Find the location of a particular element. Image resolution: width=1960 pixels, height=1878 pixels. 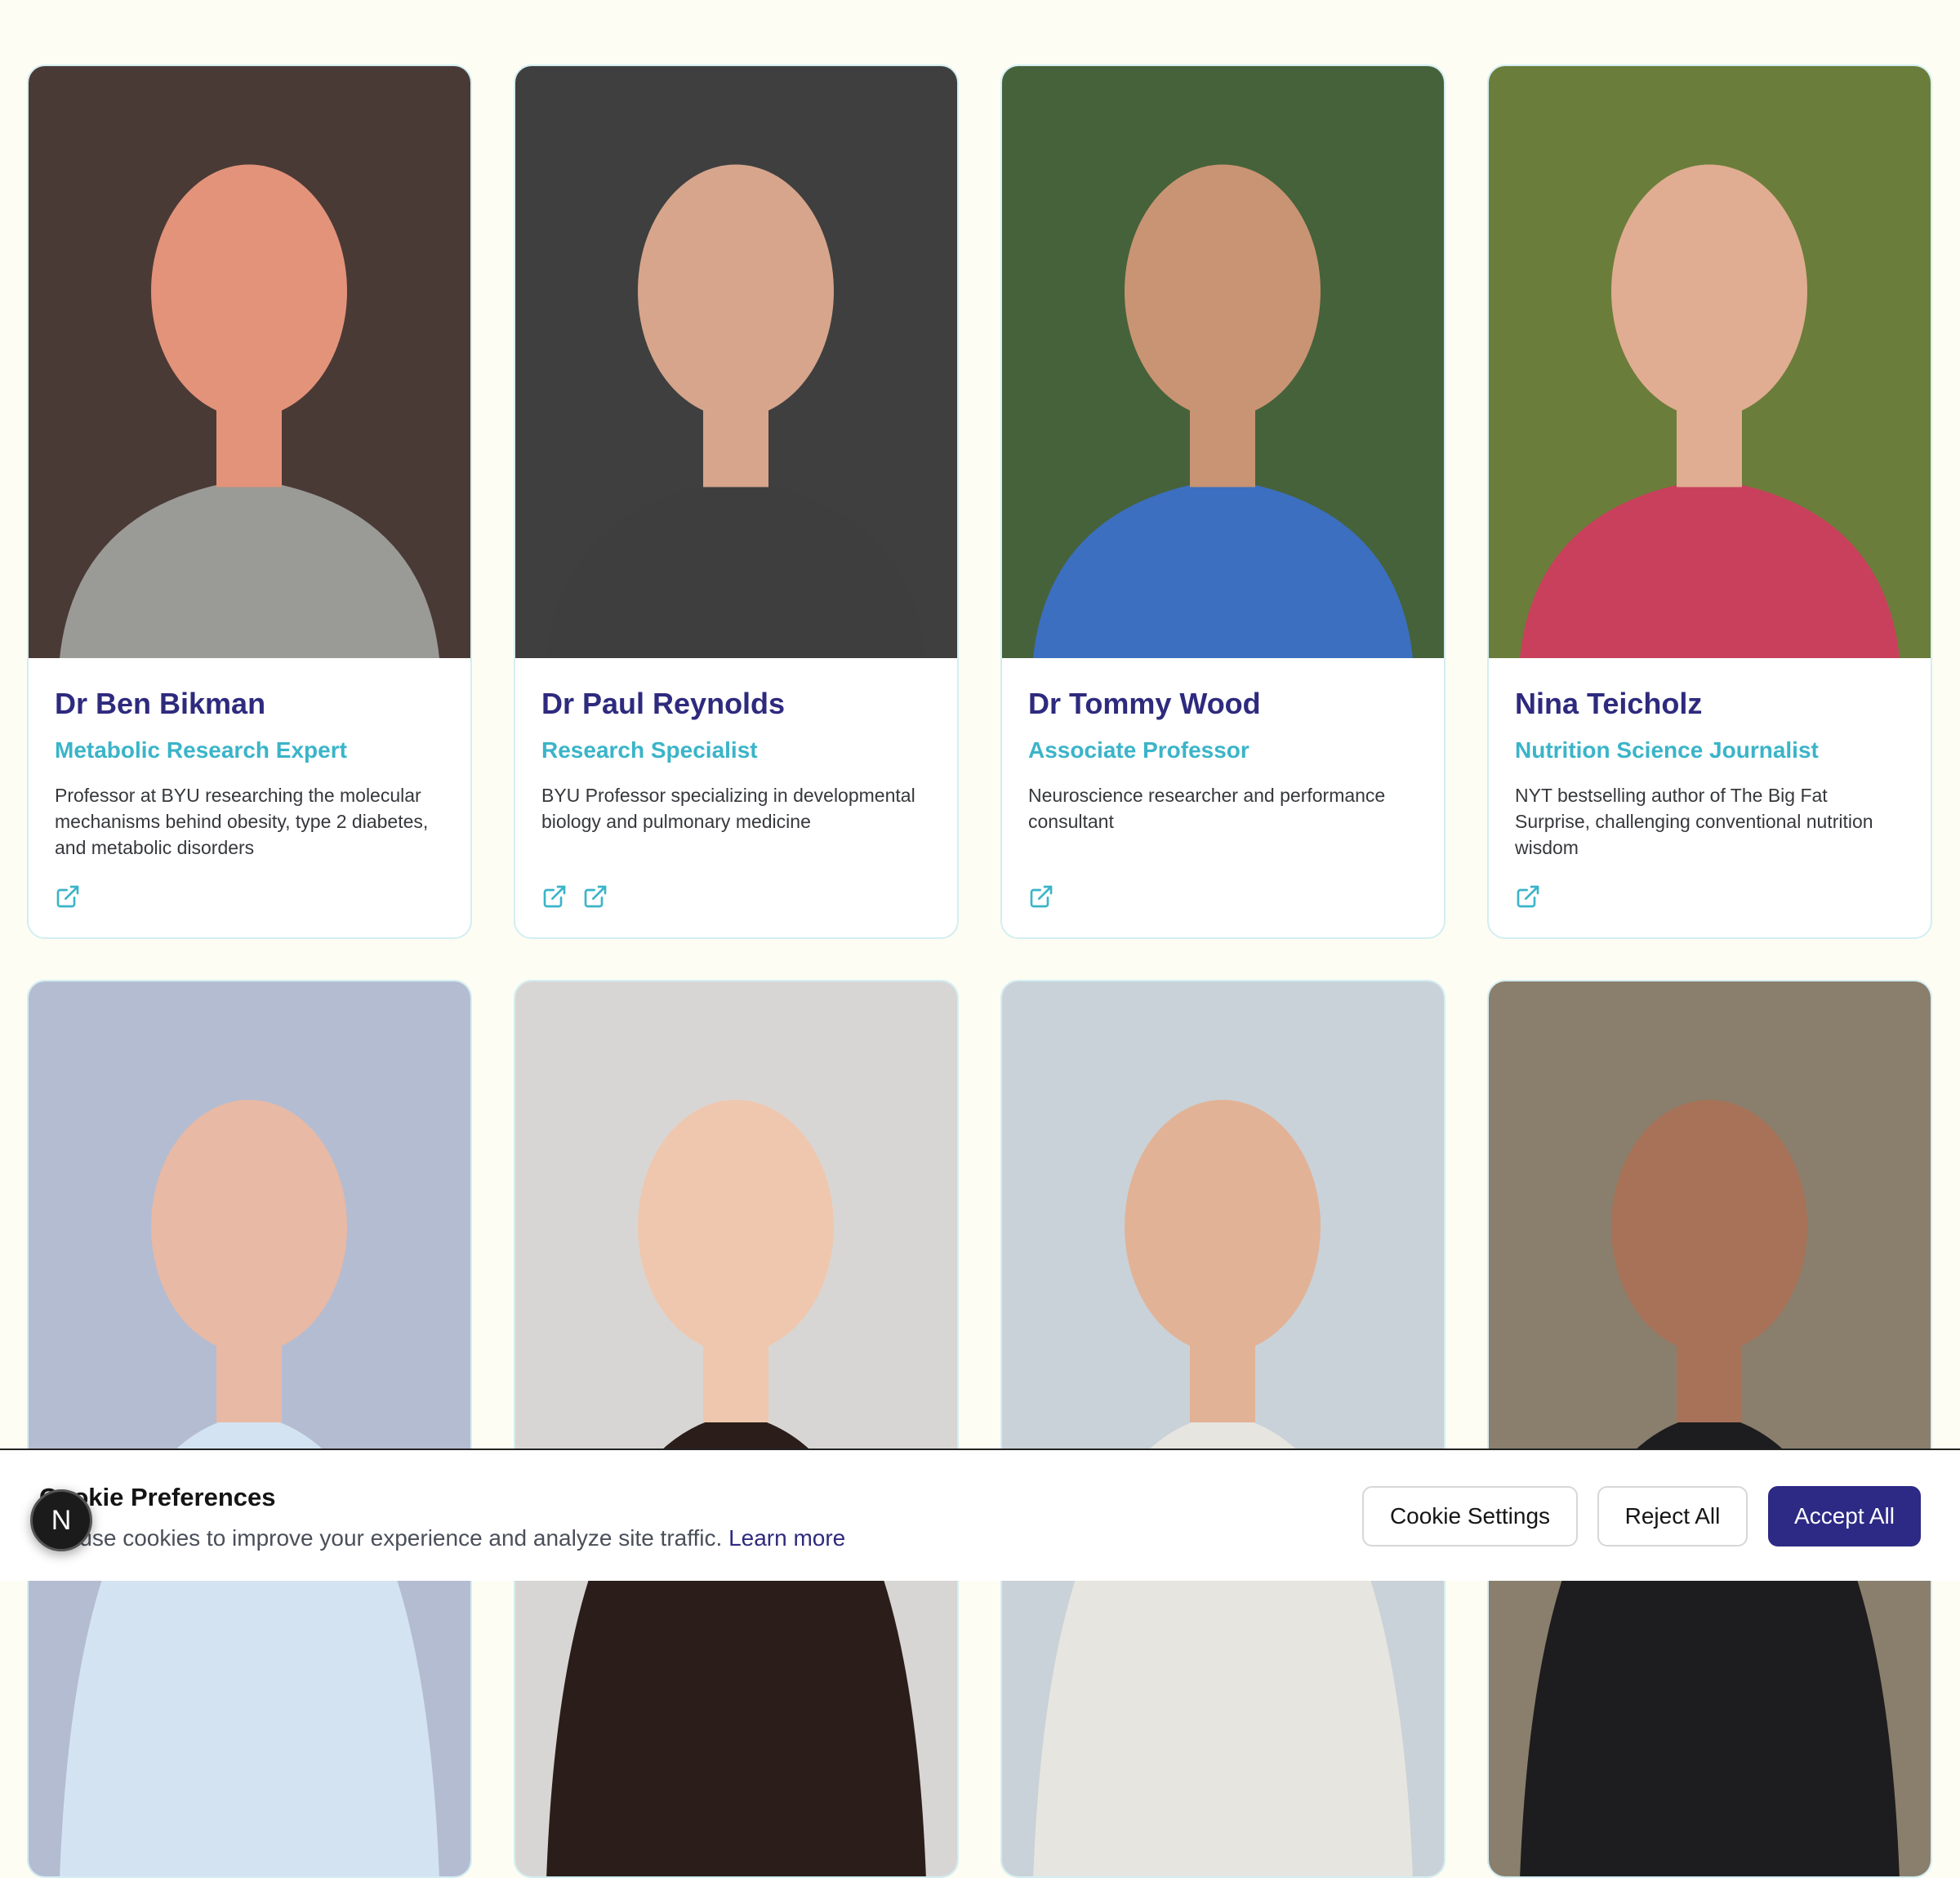

expert-role: Associate Professor is located at coordinates (1139, 750).